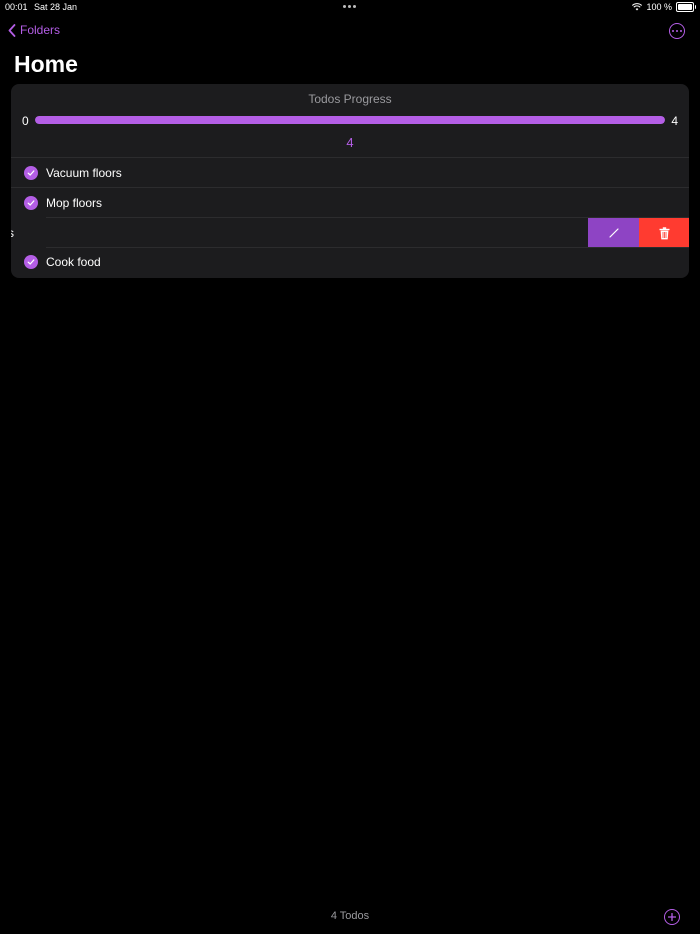 The width and height of the screenshot is (700, 934). I want to click on status-right: 100 %, so click(664, 7).